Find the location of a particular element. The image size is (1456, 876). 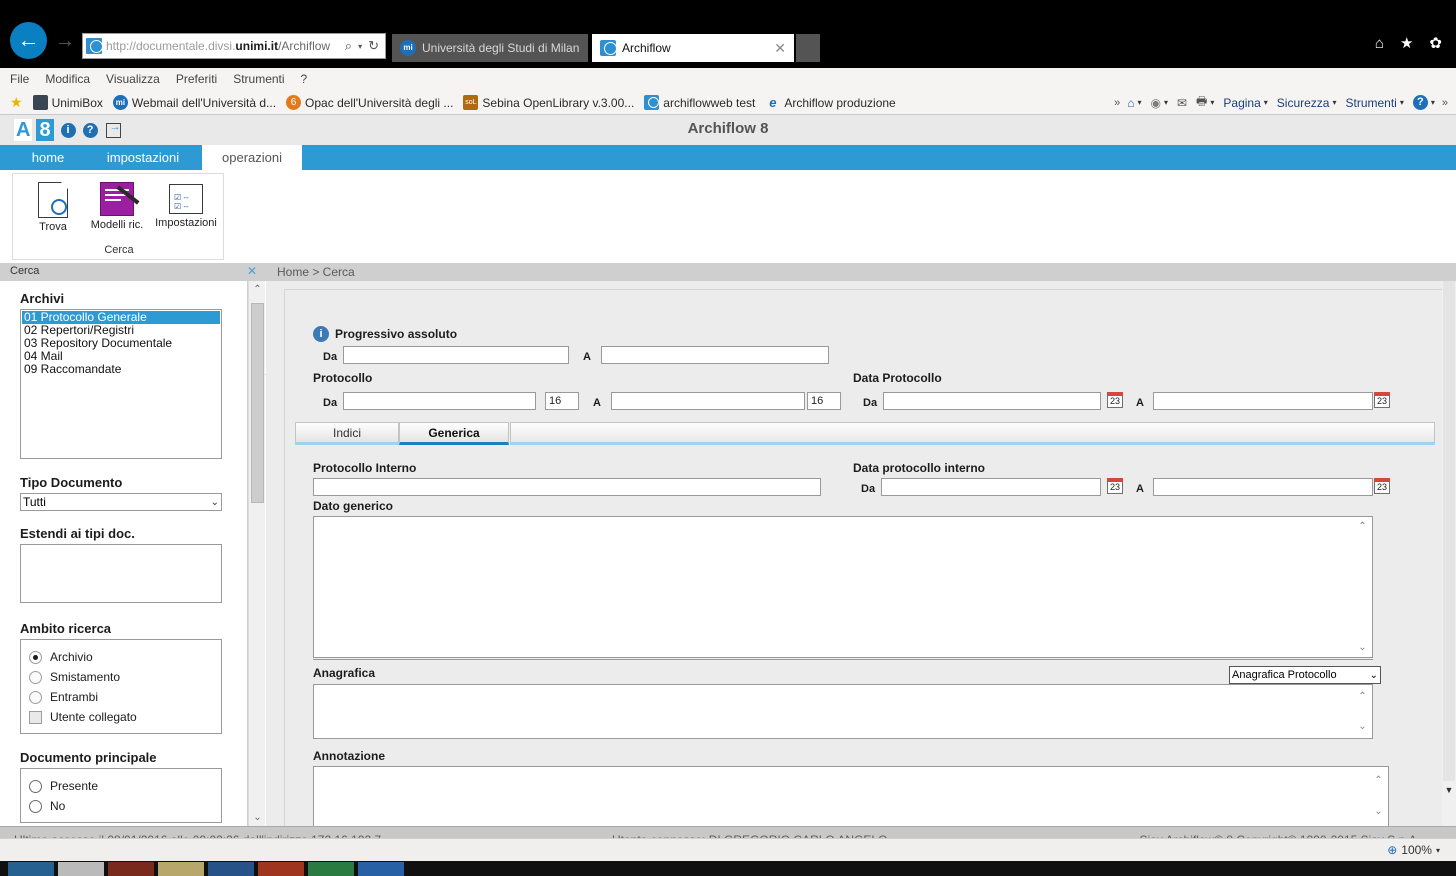

anagrafica-type-select: Anagrafica Protocollo ⌄ is located at coordinates (1305, 675).